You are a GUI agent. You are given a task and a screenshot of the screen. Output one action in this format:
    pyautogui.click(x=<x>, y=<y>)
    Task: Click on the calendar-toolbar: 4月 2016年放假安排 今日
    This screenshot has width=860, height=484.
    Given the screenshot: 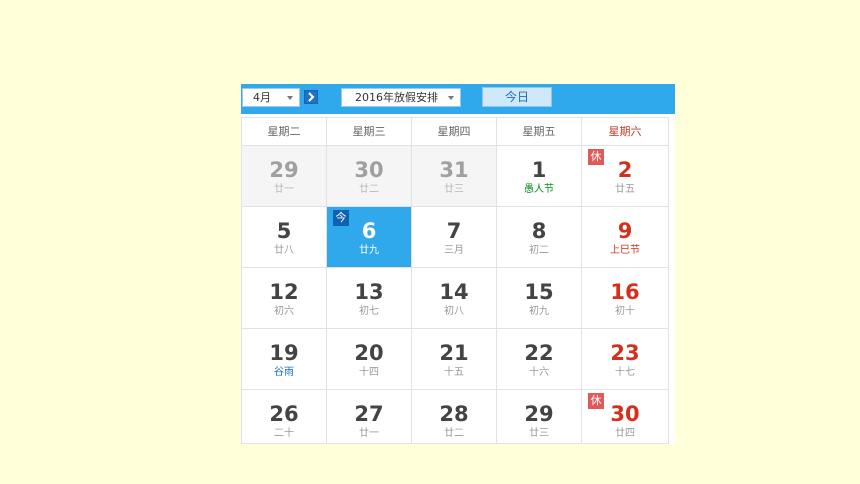 What is the action you would take?
    pyautogui.click(x=458, y=99)
    